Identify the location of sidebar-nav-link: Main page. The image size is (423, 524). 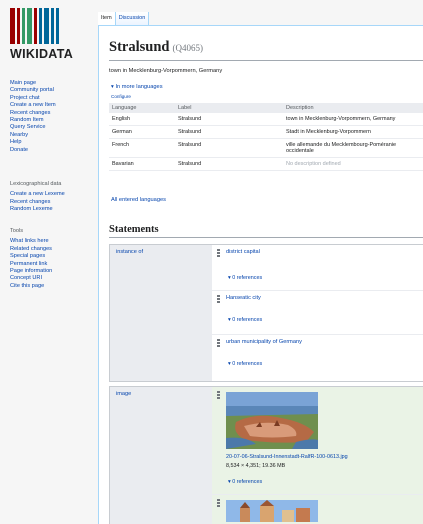
(54, 83).